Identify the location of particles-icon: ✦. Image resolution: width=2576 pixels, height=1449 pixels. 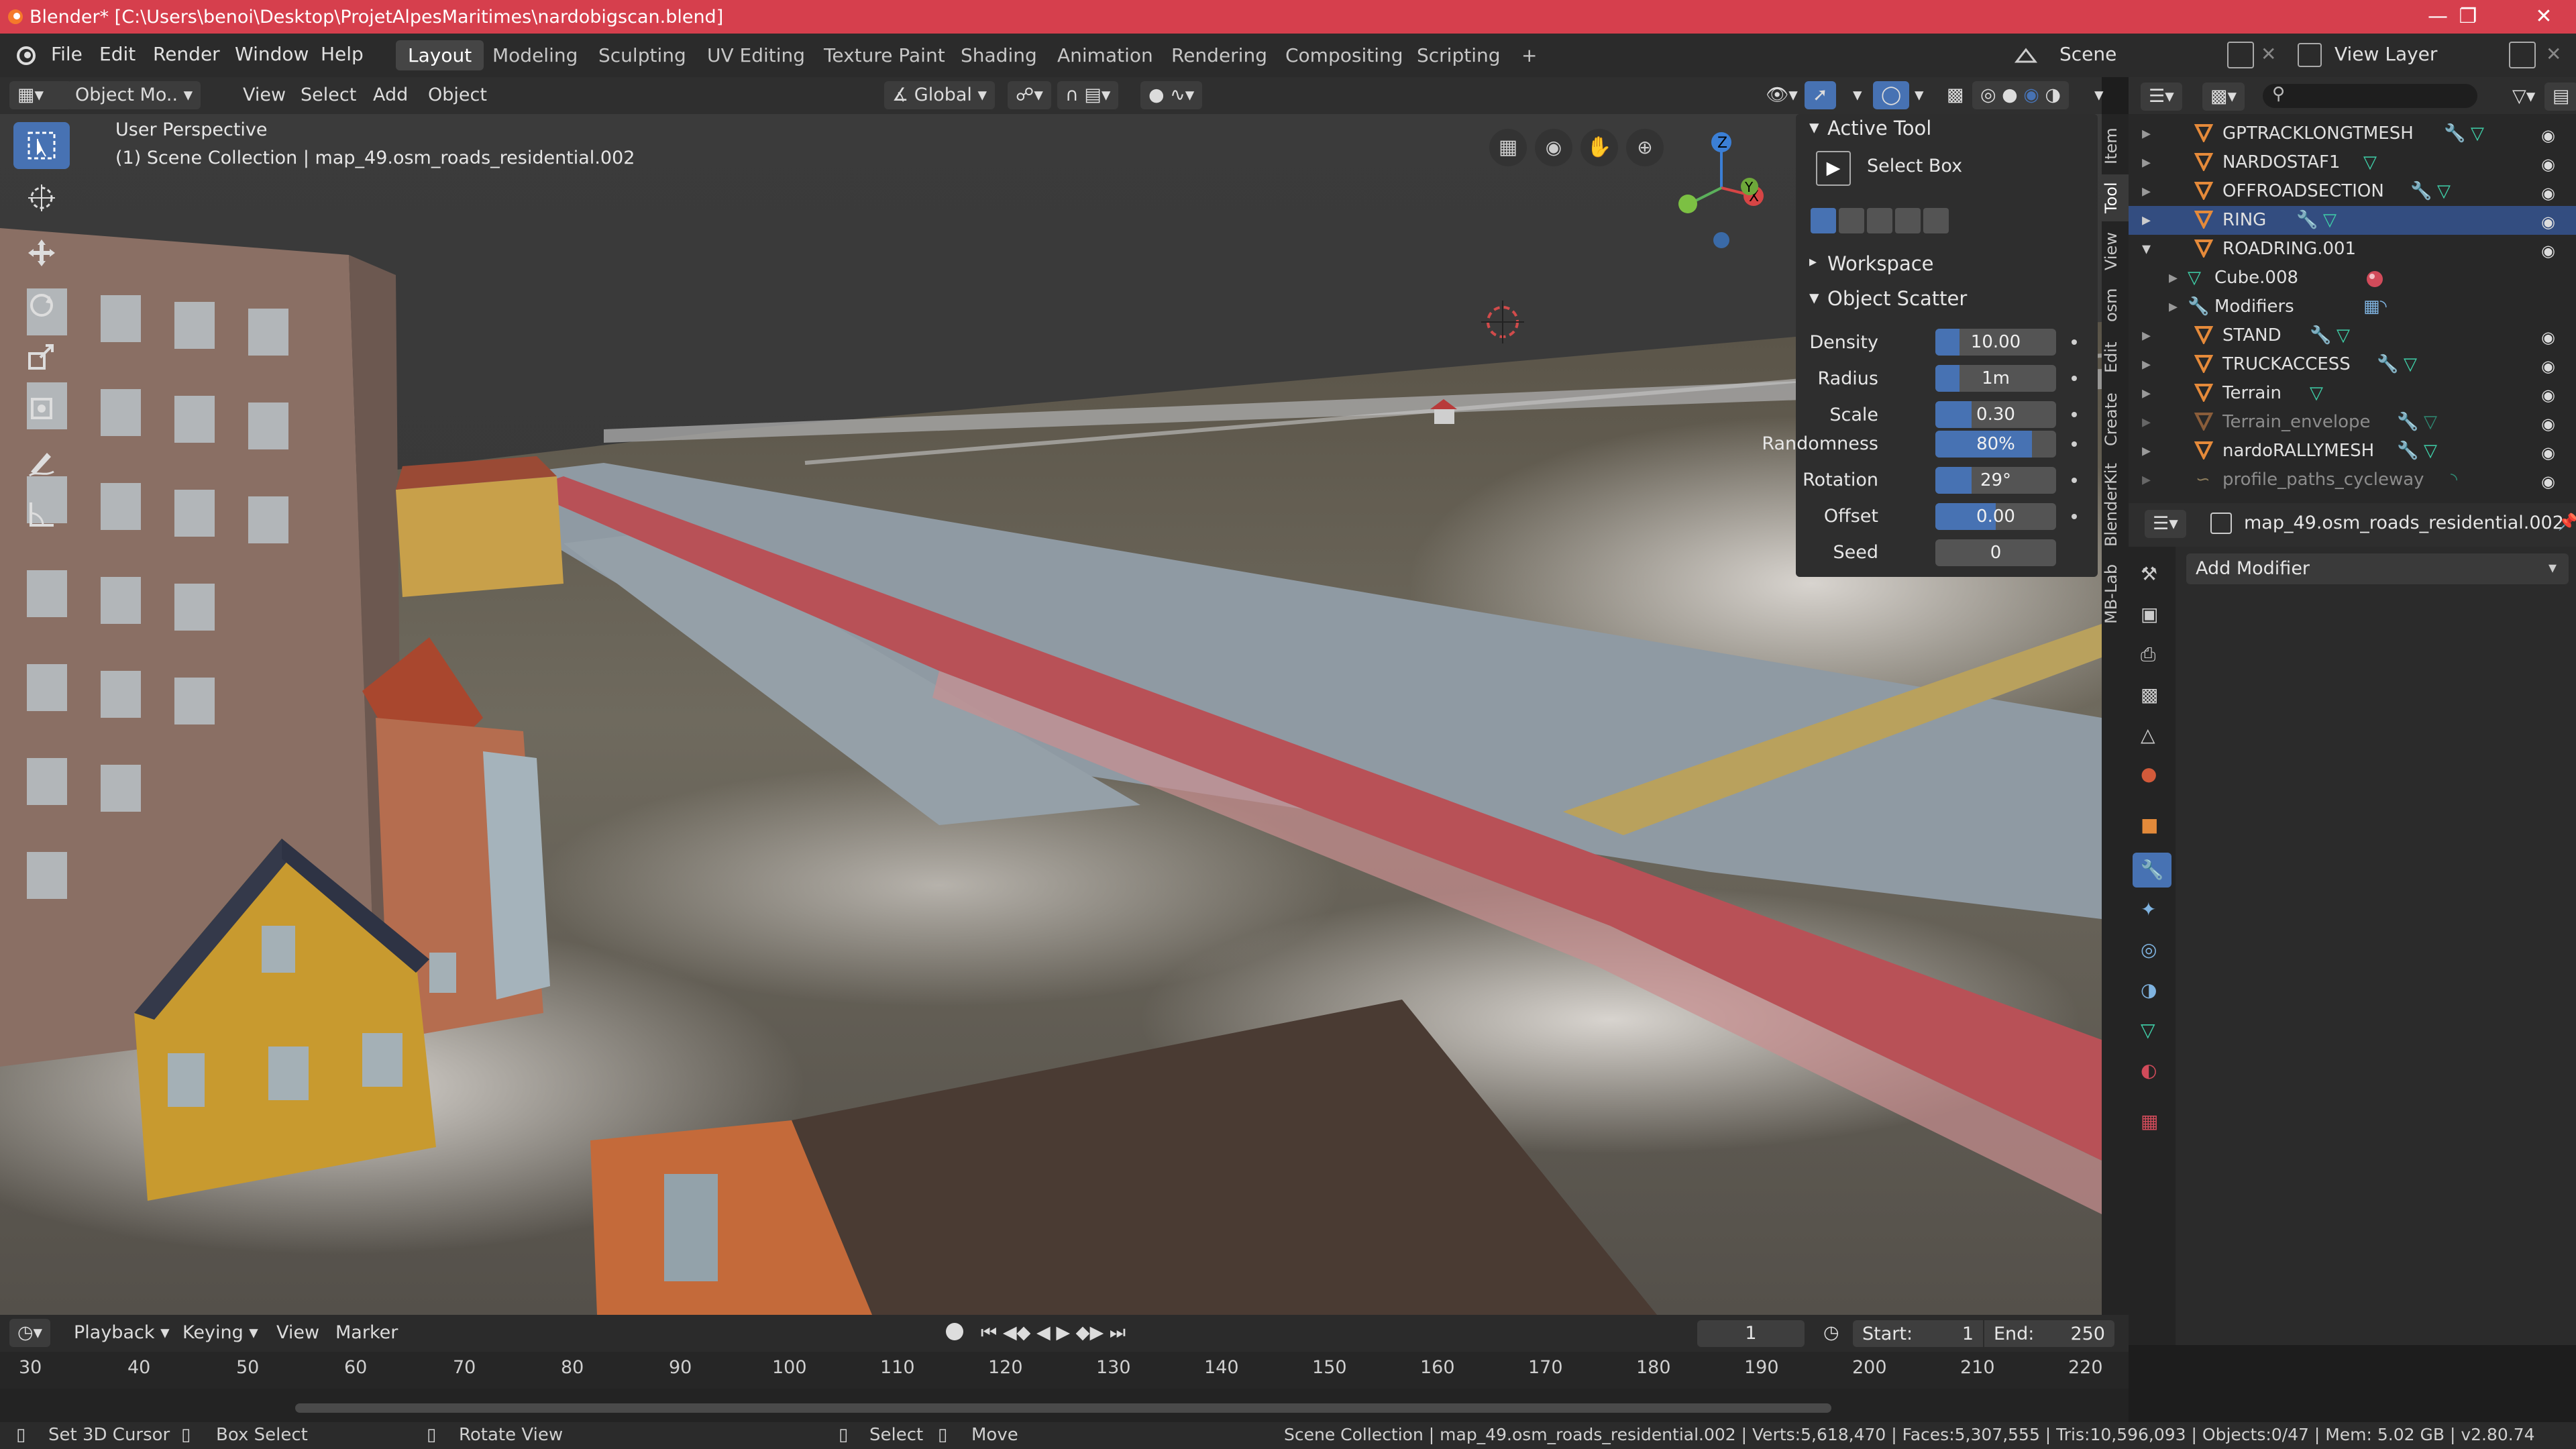
(2148, 909).